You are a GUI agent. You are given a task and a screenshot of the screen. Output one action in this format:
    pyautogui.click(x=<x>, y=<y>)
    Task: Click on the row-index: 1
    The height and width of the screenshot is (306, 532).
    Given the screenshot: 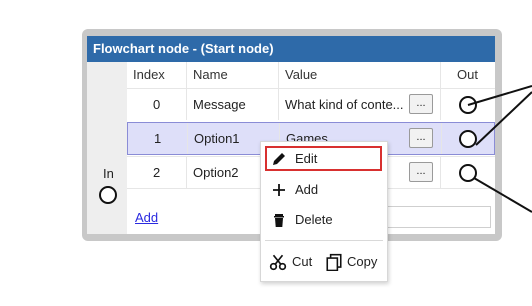 What is the action you would take?
    pyautogui.click(x=158, y=138)
    